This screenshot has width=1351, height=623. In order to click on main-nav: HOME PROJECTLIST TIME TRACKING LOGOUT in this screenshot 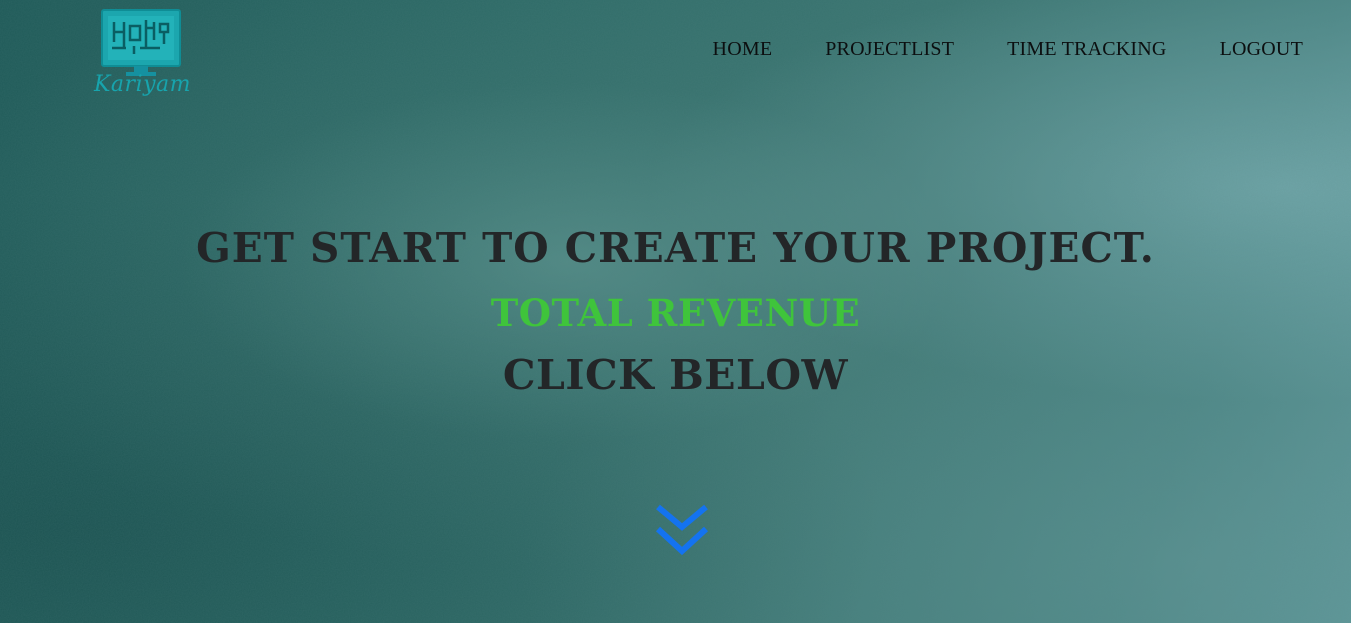, I will do `click(1008, 49)`.